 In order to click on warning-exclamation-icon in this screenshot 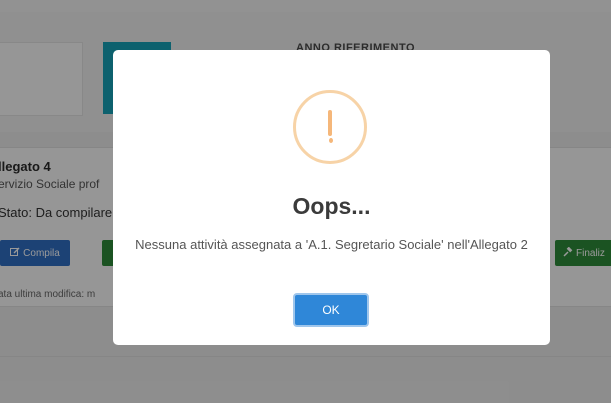, I will do `click(330, 127)`.